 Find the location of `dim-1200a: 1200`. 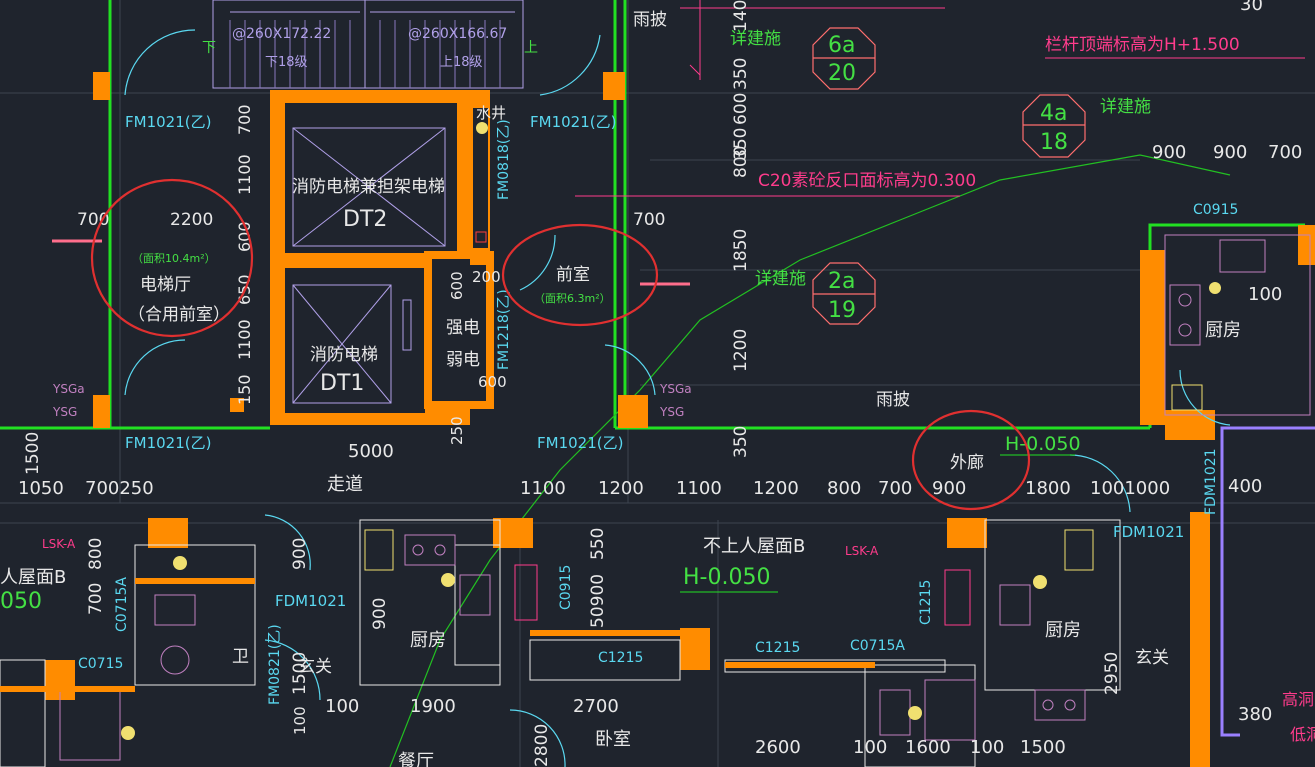

dim-1200a: 1200 is located at coordinates (741, 350).